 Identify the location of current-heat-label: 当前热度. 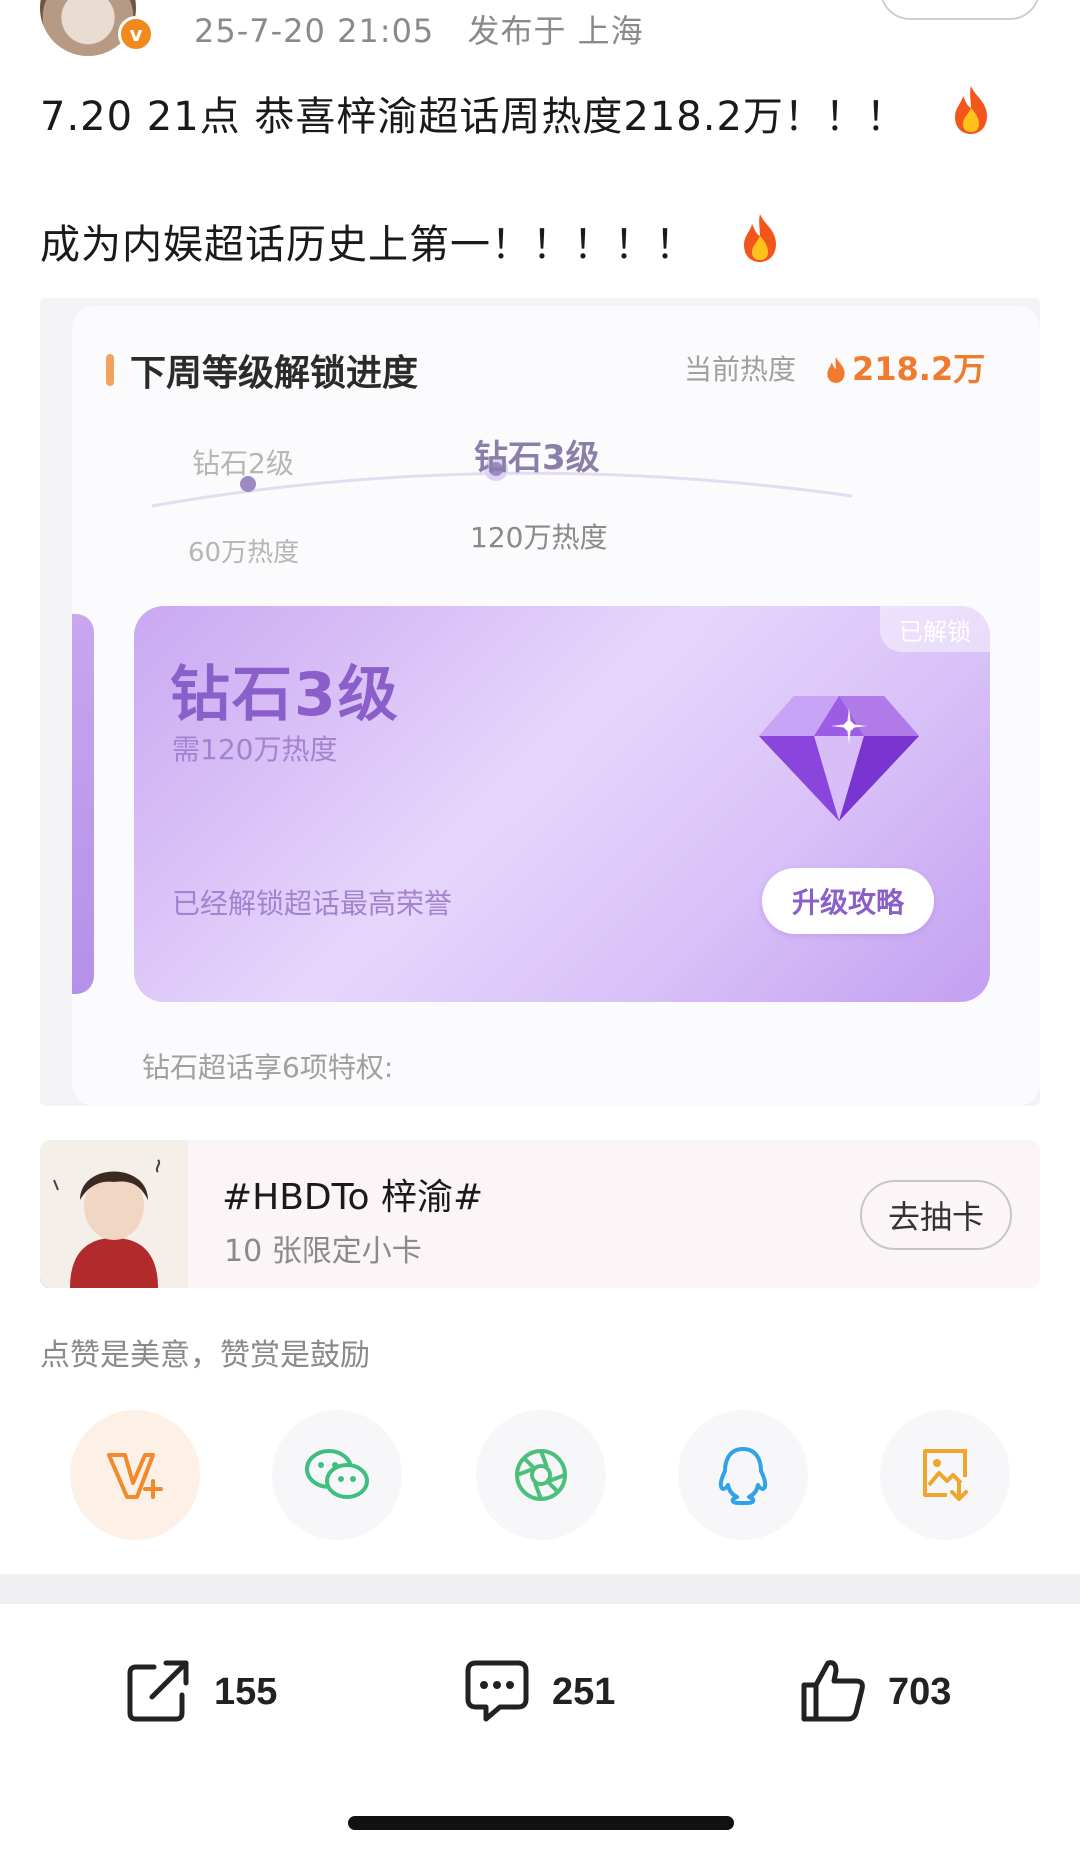
(740, 369).